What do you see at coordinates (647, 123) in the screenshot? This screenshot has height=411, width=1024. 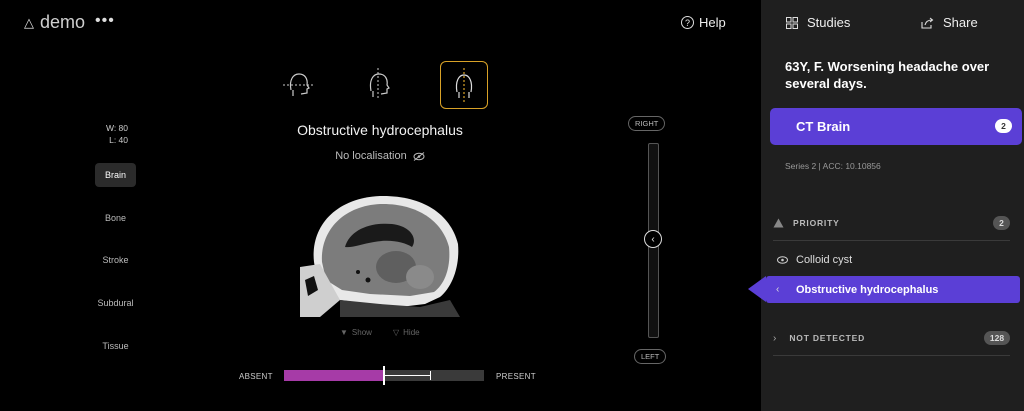 I see `slider-right-label: RIGHT` at bounding box center [647, 123].